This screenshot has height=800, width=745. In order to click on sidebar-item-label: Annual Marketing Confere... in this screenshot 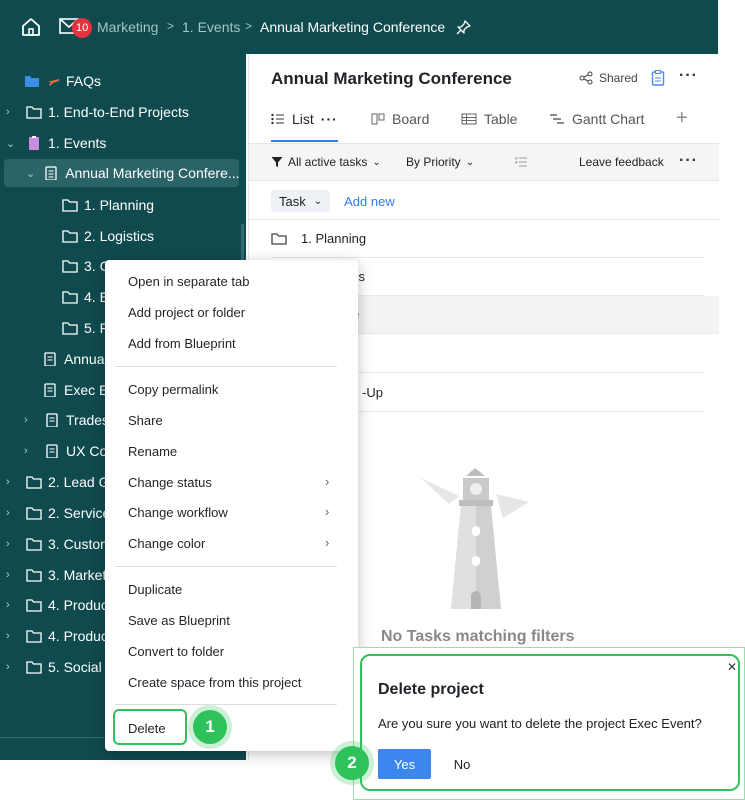, I will do `click(152, 173)`.